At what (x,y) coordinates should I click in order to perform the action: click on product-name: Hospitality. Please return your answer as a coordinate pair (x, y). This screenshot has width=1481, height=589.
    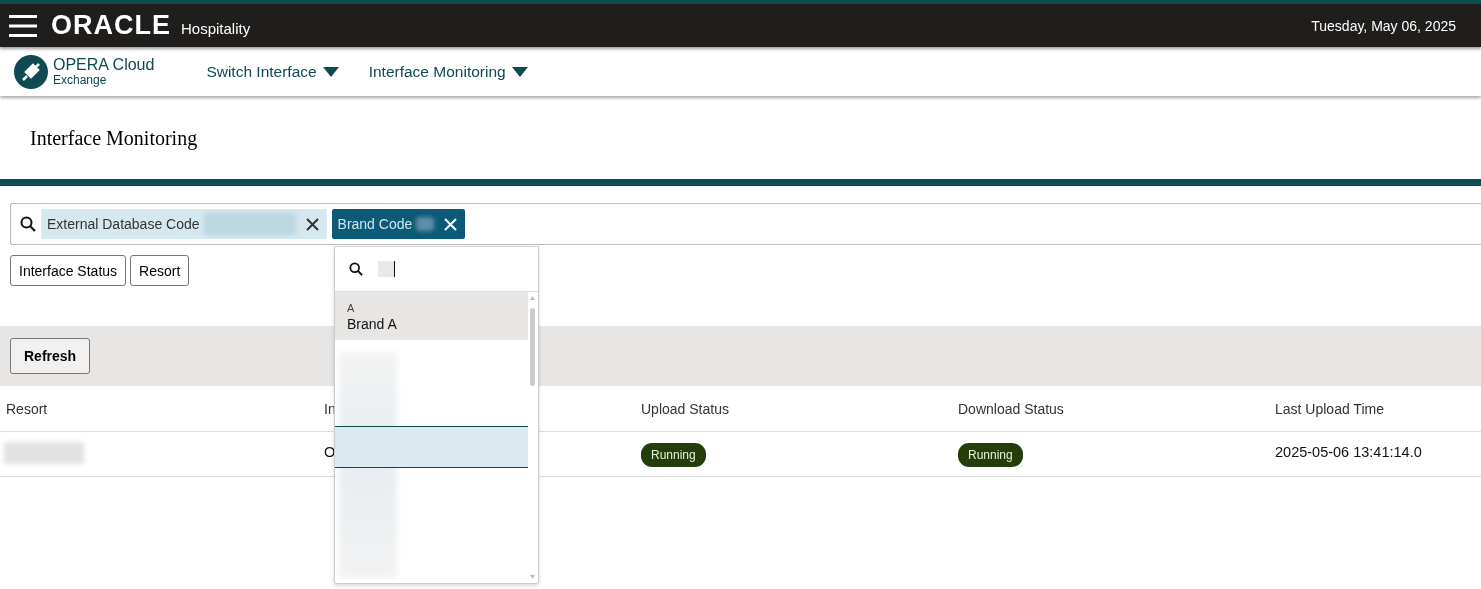
    Looking at the image, I should click on (216, 28).